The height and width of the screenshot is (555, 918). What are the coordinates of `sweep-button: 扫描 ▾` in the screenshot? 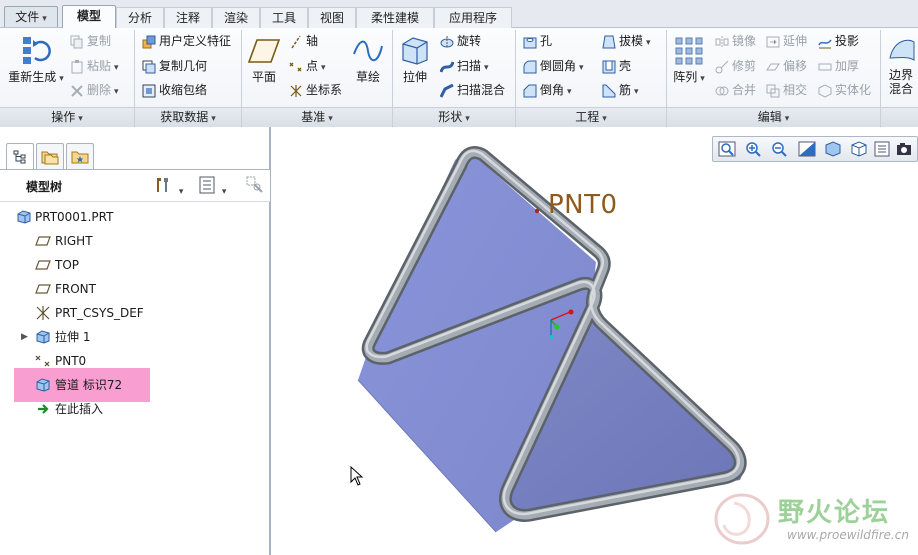 It's located at (464, 66).